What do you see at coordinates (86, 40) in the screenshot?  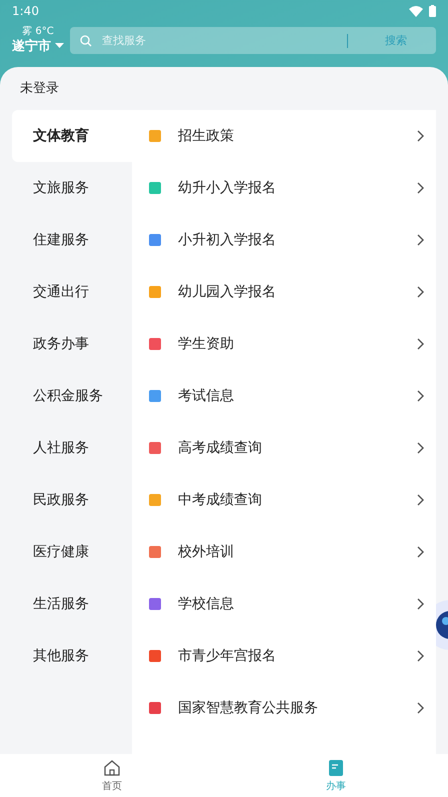 I see `search-icon` at bounding box center [86, 40].